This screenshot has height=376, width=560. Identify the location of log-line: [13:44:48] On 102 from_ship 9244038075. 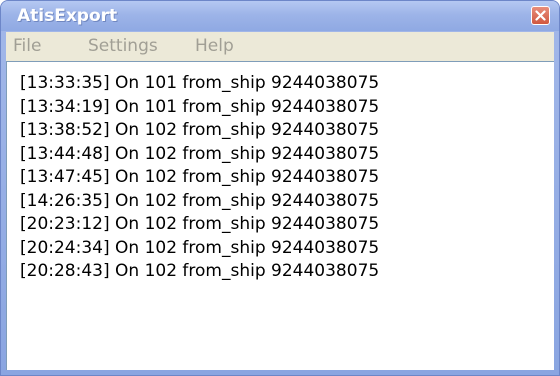
(200, 153).